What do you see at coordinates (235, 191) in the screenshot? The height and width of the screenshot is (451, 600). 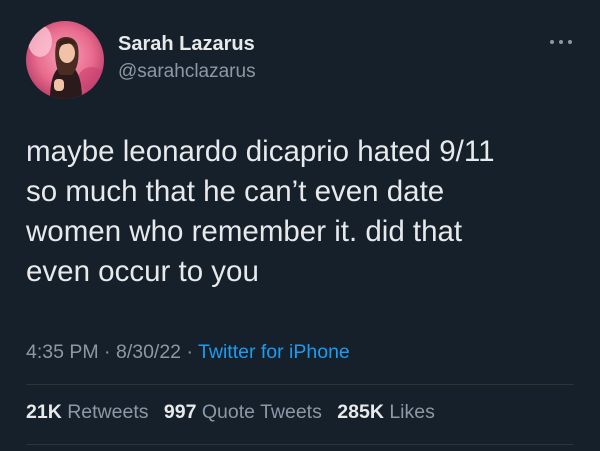 I see `tweet-text-line: so much that he can’t even date` at bounding box center [235, 191].